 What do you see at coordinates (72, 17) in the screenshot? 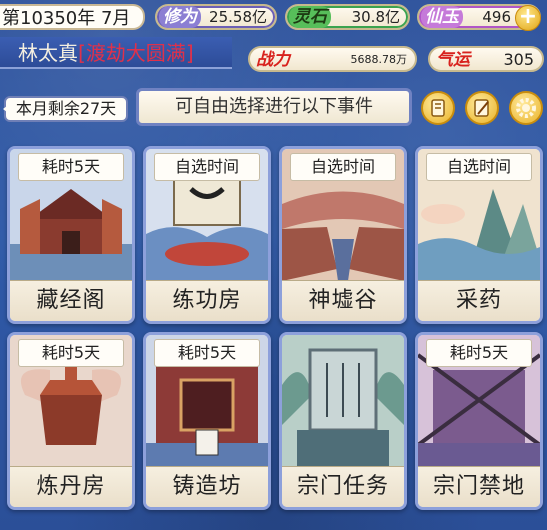
I see `game-date: 第10350年 7月` at bounding box center [72, 17].